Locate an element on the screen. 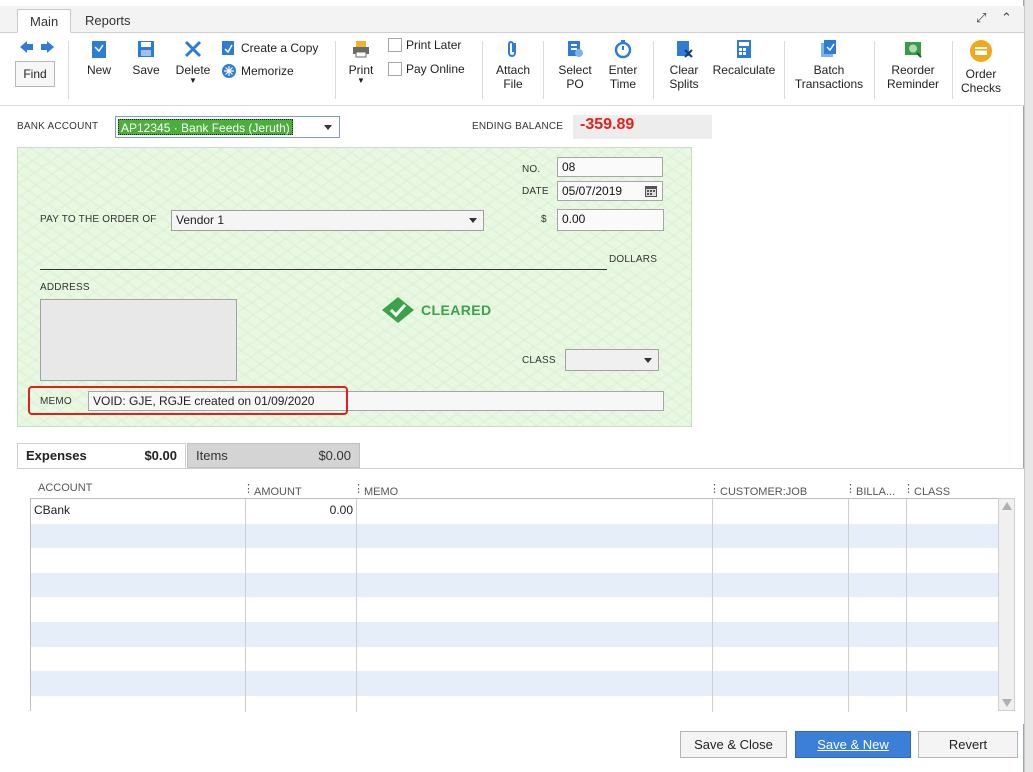 The image size is (1033, 772). calculator-icon is located at coordinates (744, 49).